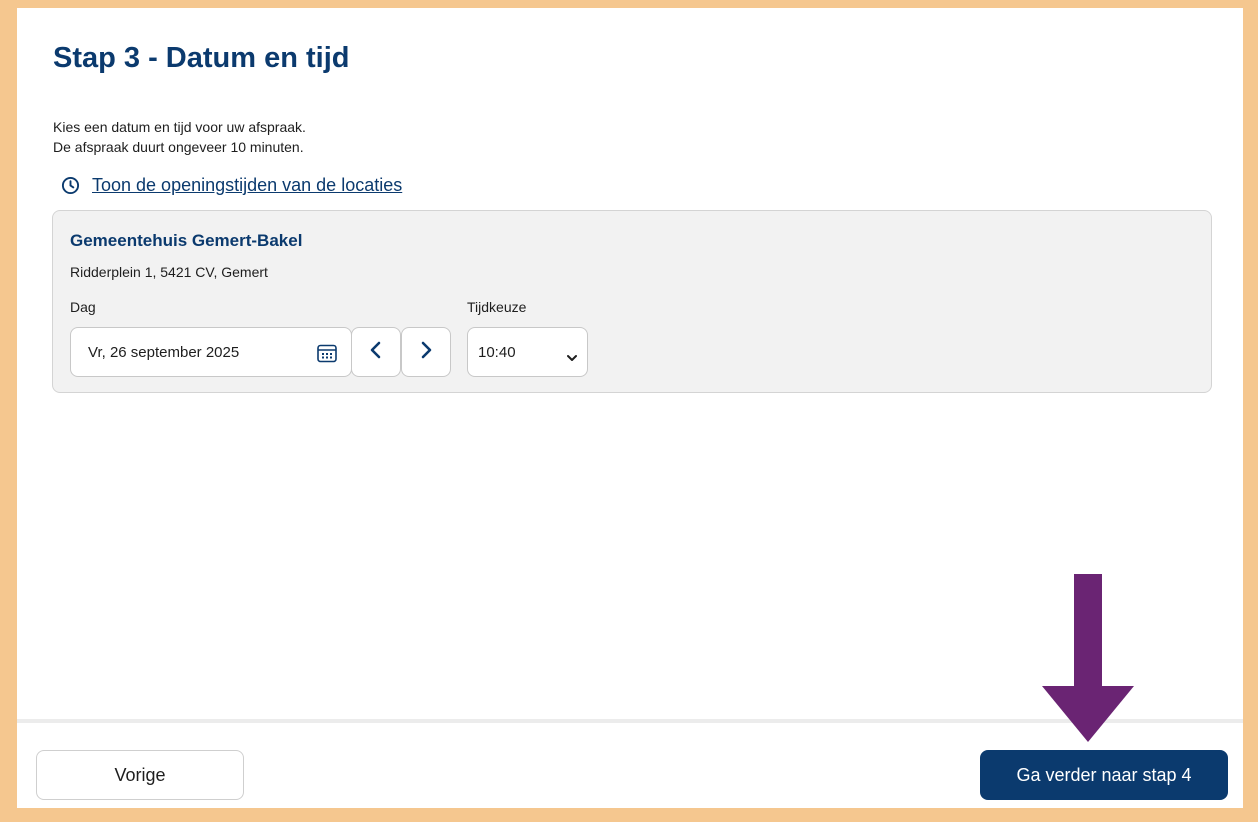  I want to click on next-day-button, so click(426, 352).